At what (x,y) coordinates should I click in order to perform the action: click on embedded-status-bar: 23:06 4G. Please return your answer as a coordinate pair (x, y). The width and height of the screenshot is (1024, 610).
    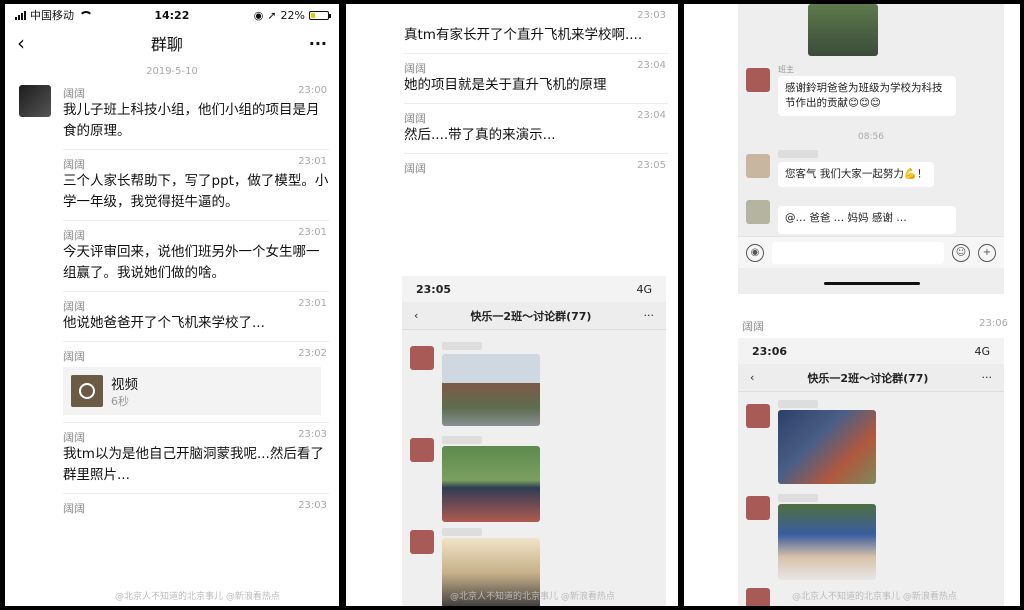
    Looking at the image, I should click on (871, 351).